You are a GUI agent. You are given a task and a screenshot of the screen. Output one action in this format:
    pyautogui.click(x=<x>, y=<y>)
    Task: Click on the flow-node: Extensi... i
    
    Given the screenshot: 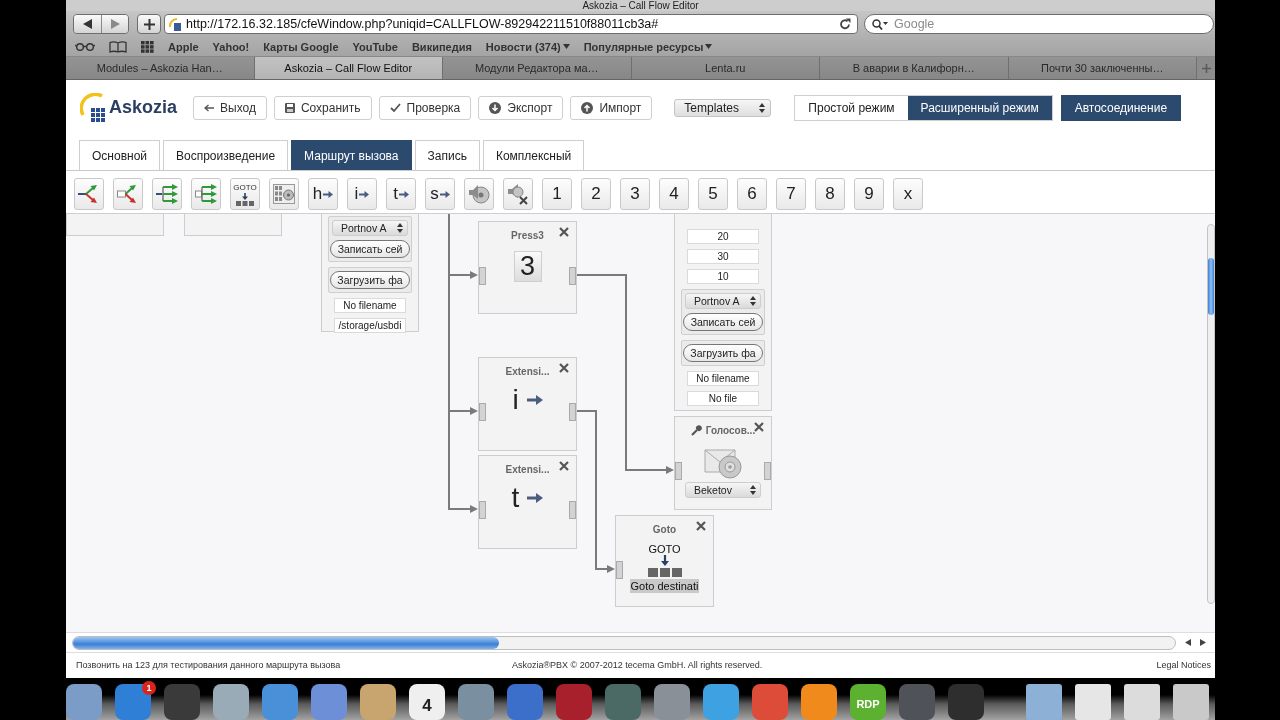 What is the action you would take?
    pyautogui.click(x=527, y=404)
    